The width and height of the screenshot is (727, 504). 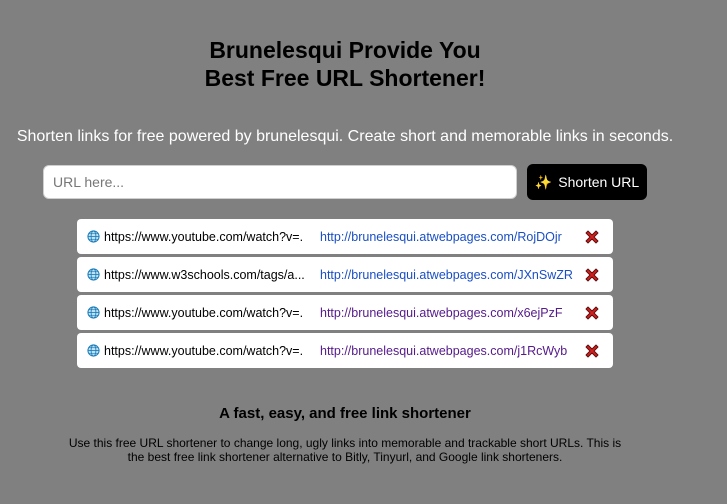 I want to click on title-line-2: Best Free URL Shortener!, so click(x=345, y=78).